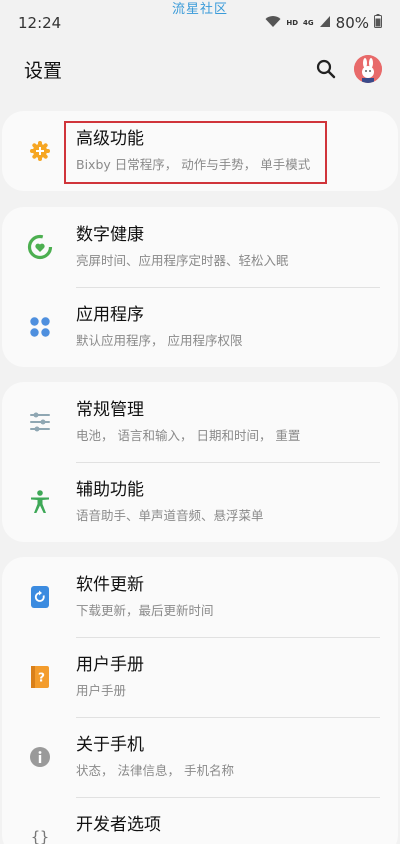 Image resolution: width=400 pixels, height=844 pixels. I want to click on network-label: 4G, so click(308, 23).